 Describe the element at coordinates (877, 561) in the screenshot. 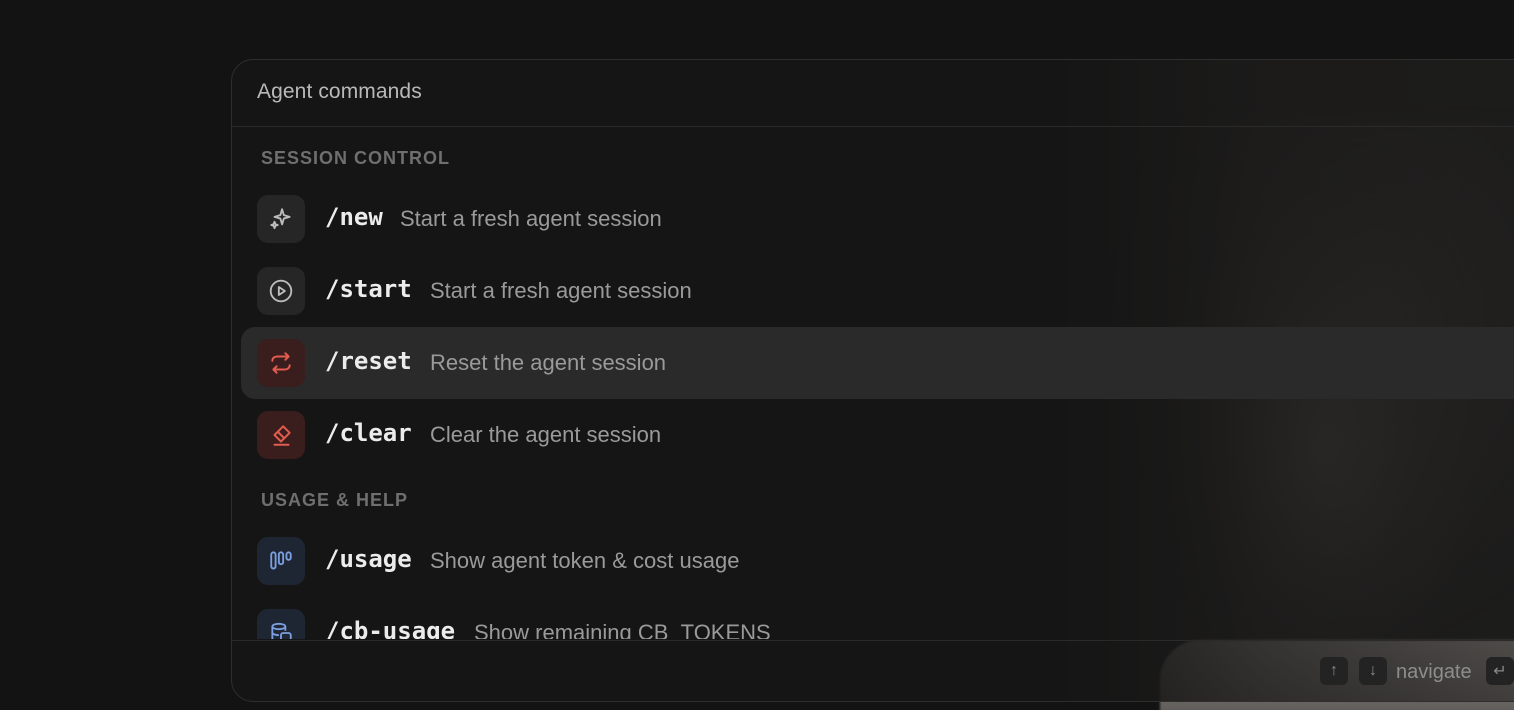

I see `command-item-usage: /usage Show agent token & cost usage` at that location.